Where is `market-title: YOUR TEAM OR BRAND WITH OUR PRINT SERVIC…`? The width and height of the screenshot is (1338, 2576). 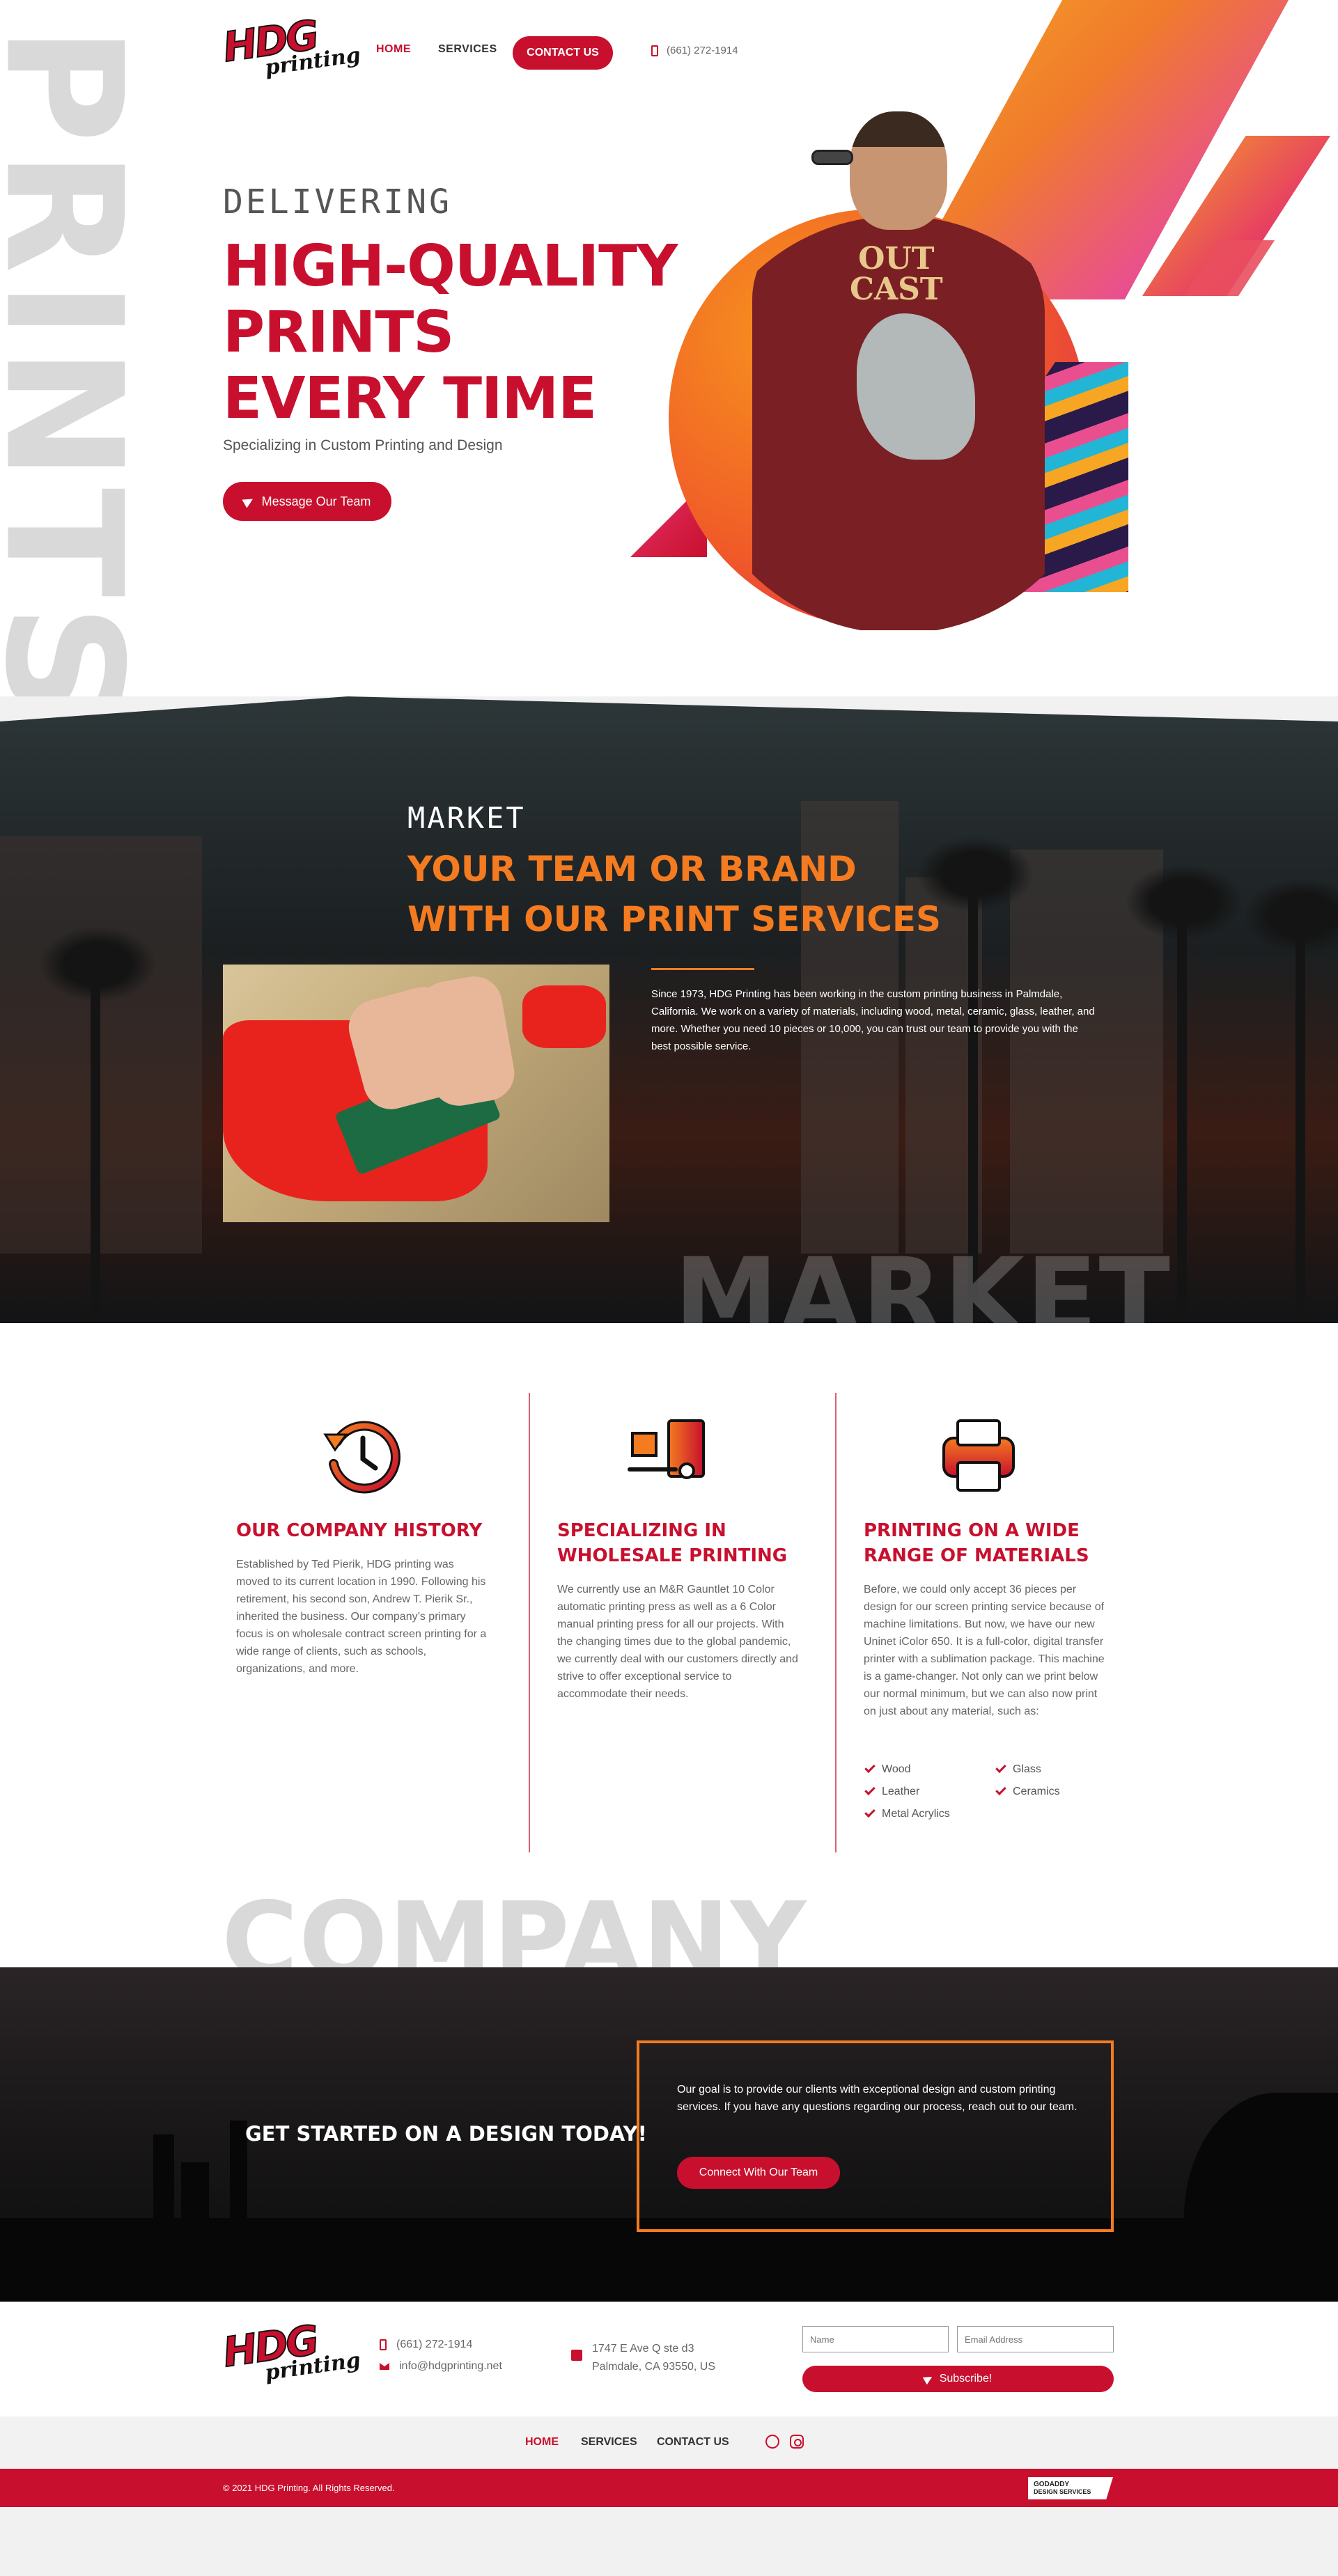
market-title: YOUR TEAM OR BRAND WITH OUR PRINT SERVIC… is located at coordinates (674, 894).